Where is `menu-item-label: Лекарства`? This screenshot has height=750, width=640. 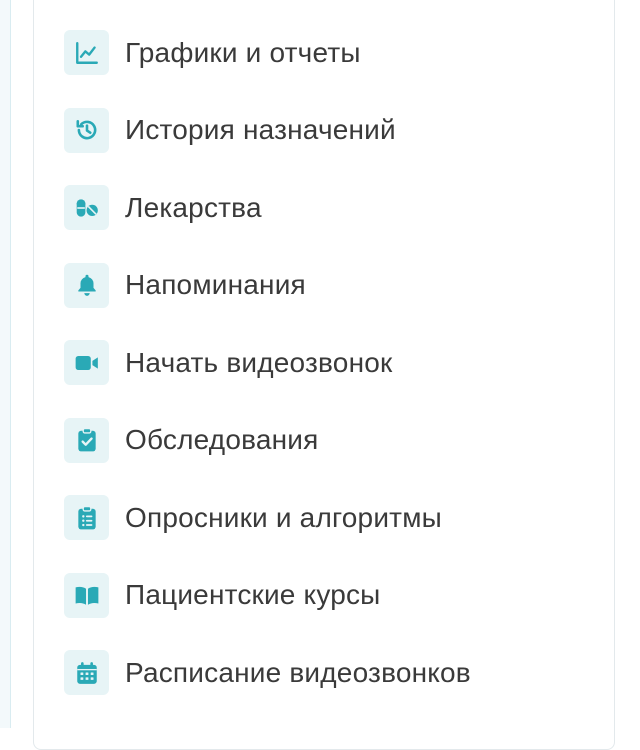 menu-item-label: Лекарства is located at coordinates (193, 207).